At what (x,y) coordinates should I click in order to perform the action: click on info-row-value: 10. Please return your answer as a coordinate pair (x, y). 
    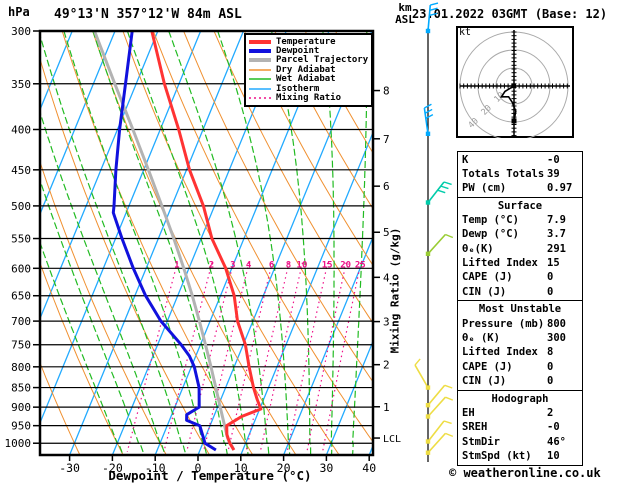
    Looking at the image, I should click on (553, 455).